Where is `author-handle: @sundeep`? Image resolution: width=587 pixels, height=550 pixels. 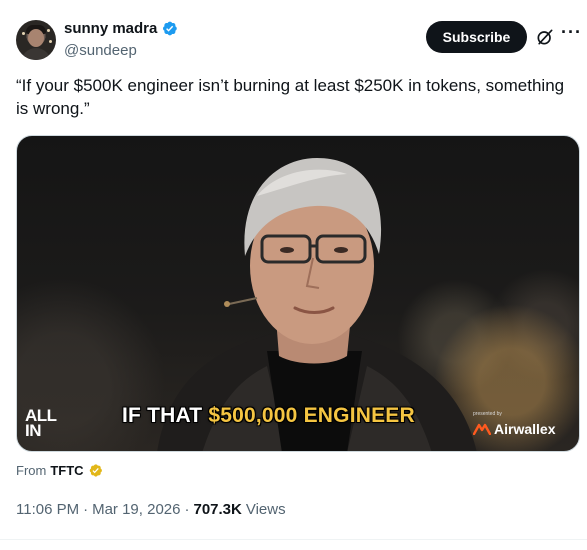 author-handle: @sundeep is located at coordinates (100, 50).